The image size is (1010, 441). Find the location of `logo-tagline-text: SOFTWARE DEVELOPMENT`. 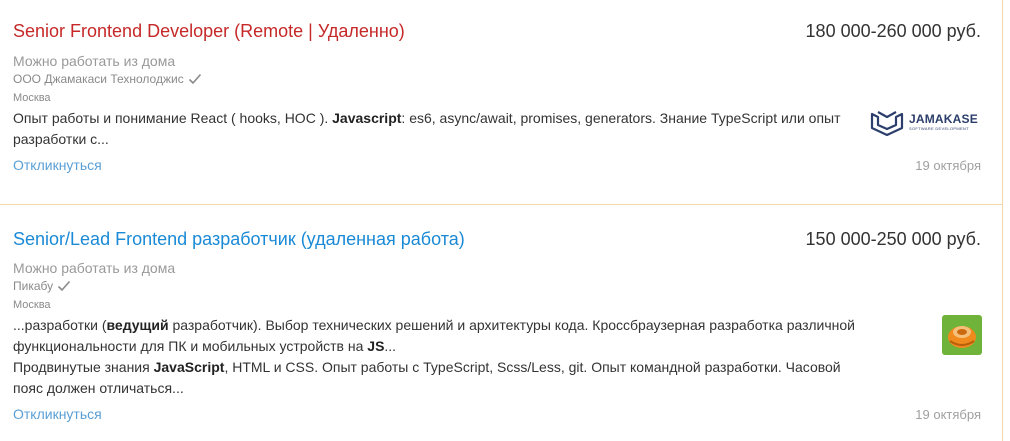

logo-tagline-text: SOFTWARE DEVELOPMENT is located at coordinates (939, 128).